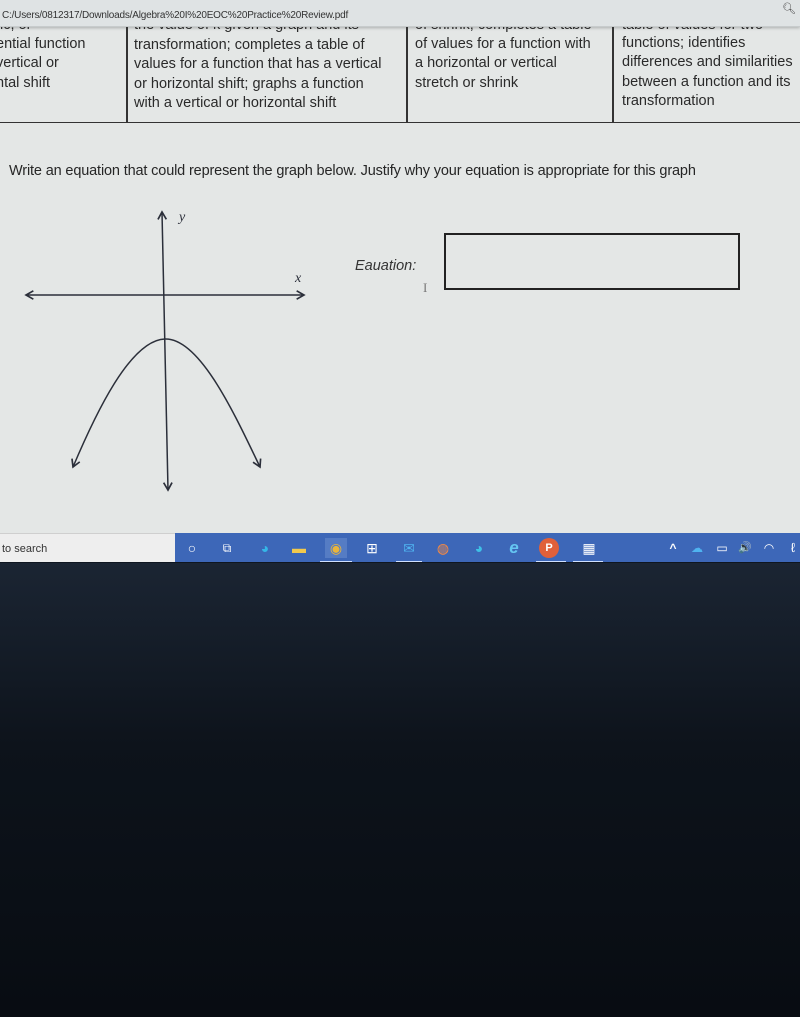 The height and width of the screenshot is (1017, 800). I want to click on equation-label: Eauation:, so click(386, 266).